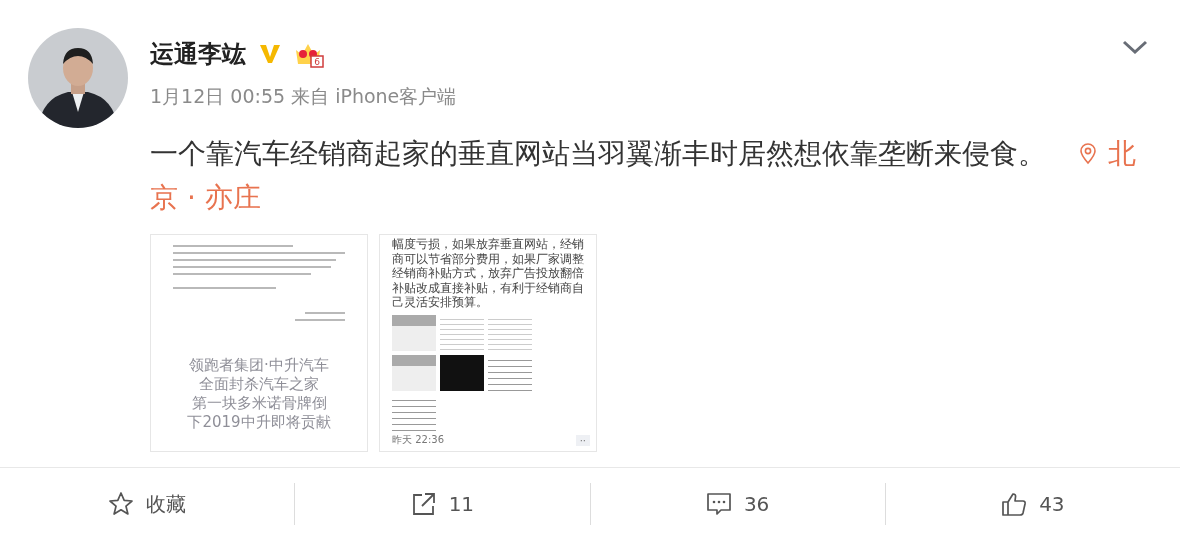  Describe the element at coordinates (598, 153) in the screenshot. I see `post-text: 一个靠汽车经销商起家的垂直网站当羽翼渐丰时居然想依靠垄断来侵食。` at that location.